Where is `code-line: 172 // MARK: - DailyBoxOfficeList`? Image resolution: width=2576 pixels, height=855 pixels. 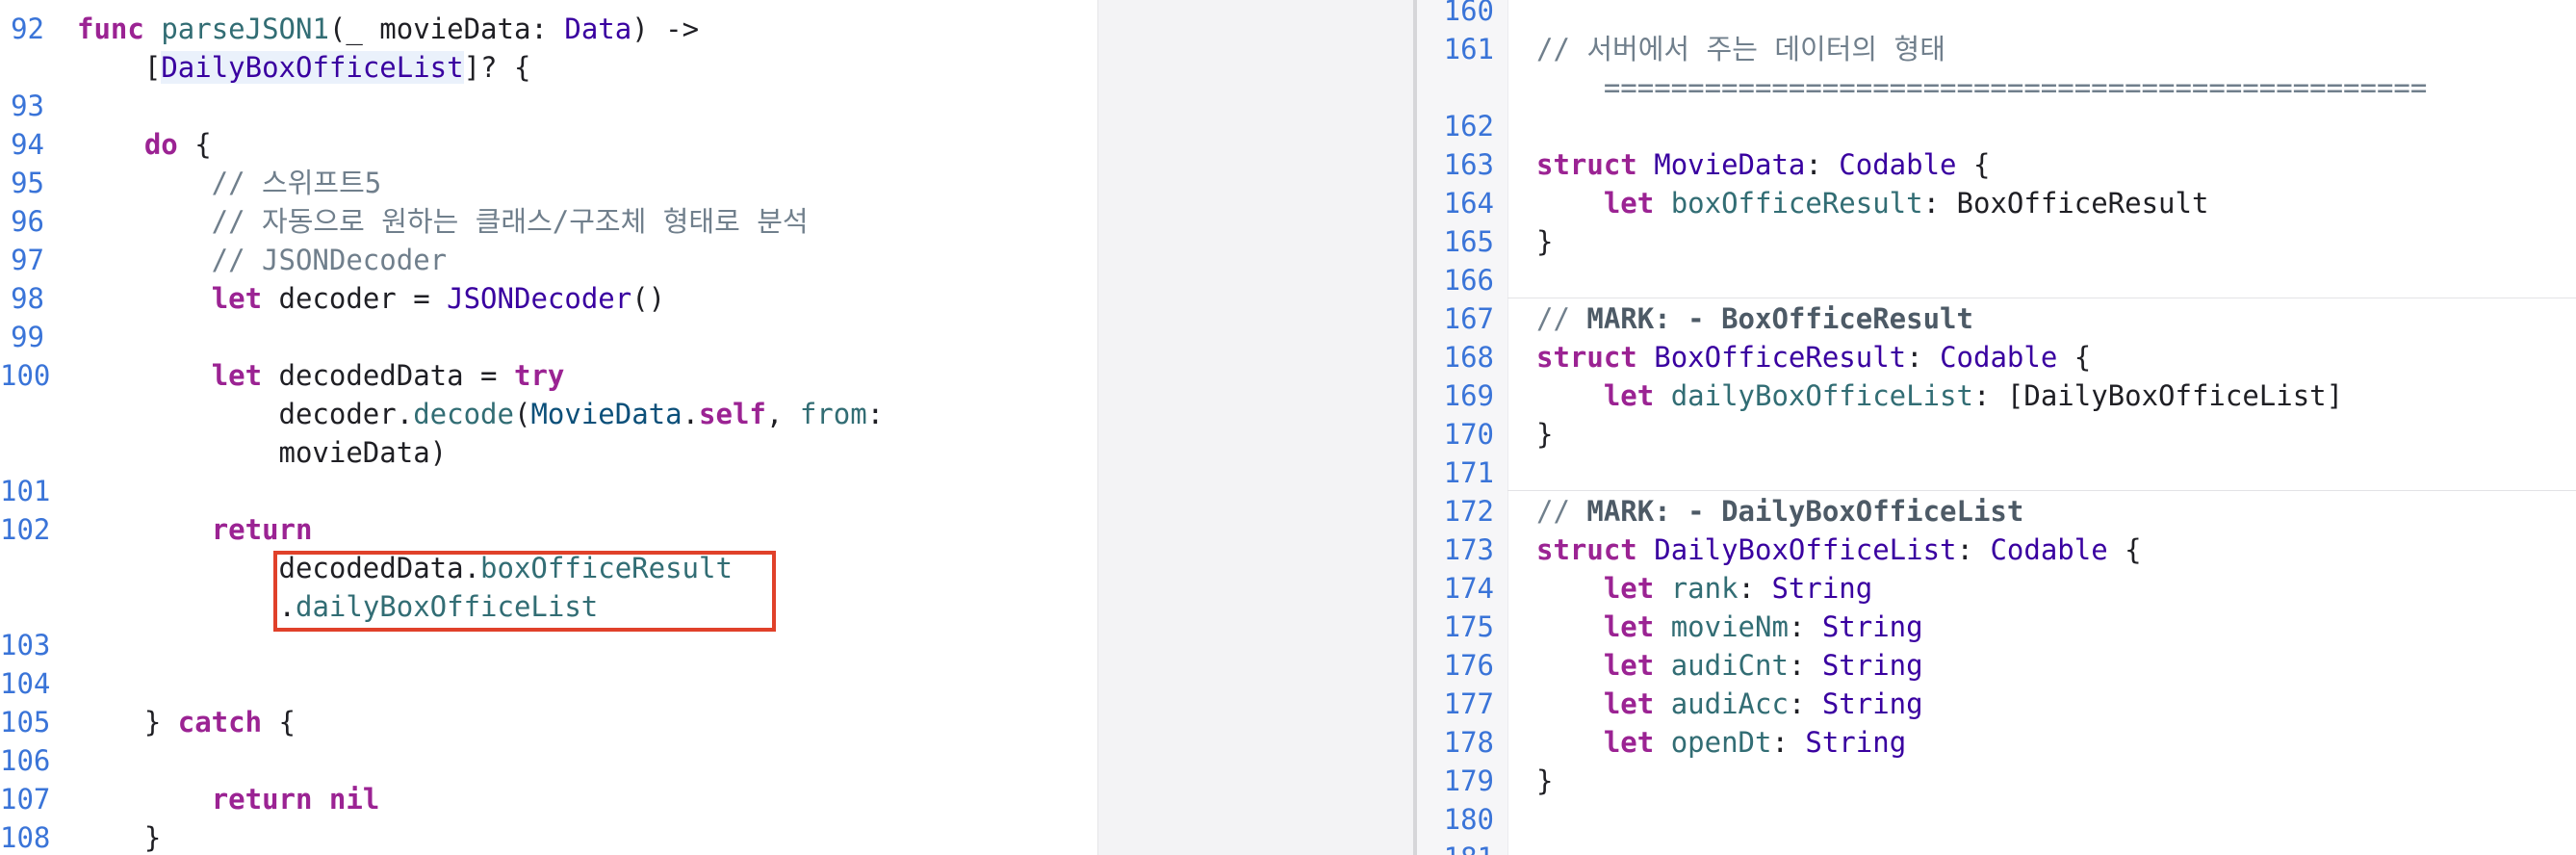 code-line: 172 // MARK: - DailyBoxOfficeList is located at coordinates (1996, 511).